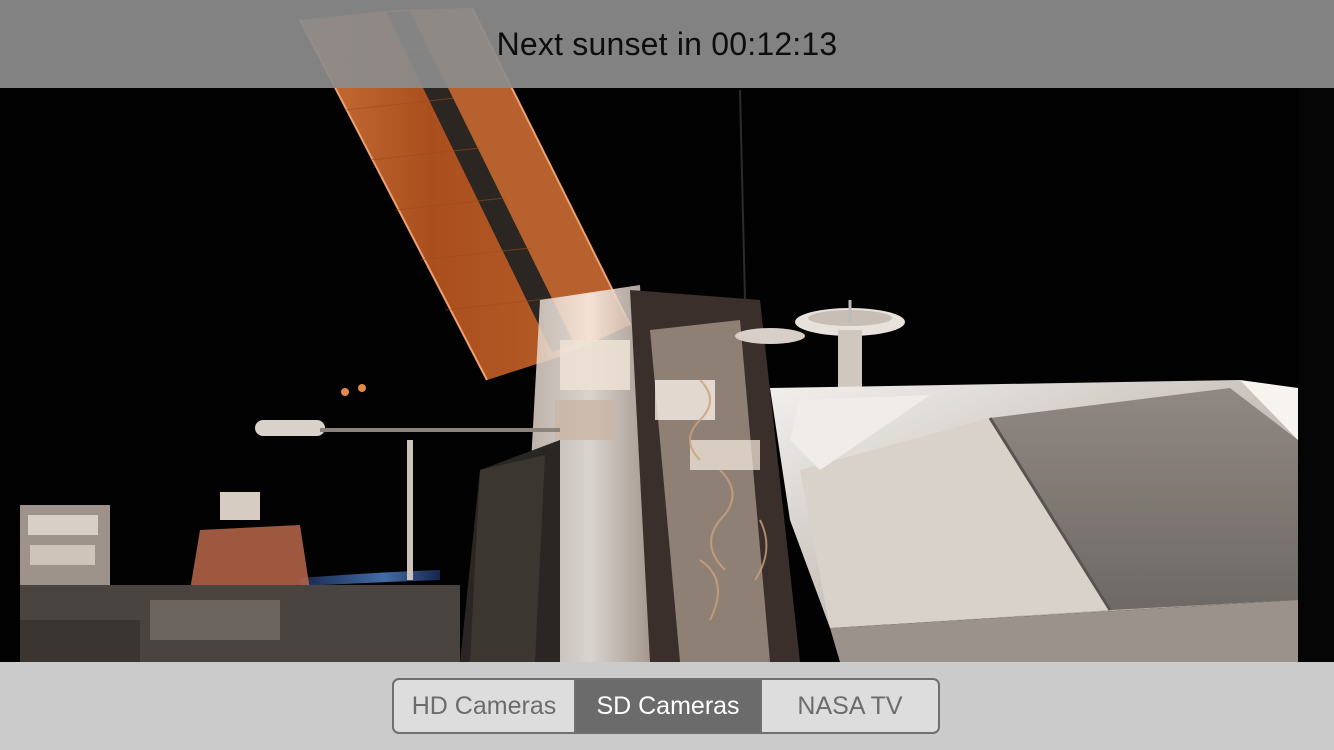 The width and height of the screenshot is (1334, 750). I want to click on segment-hd-cameras: HD Cameras, so click(485, 706).